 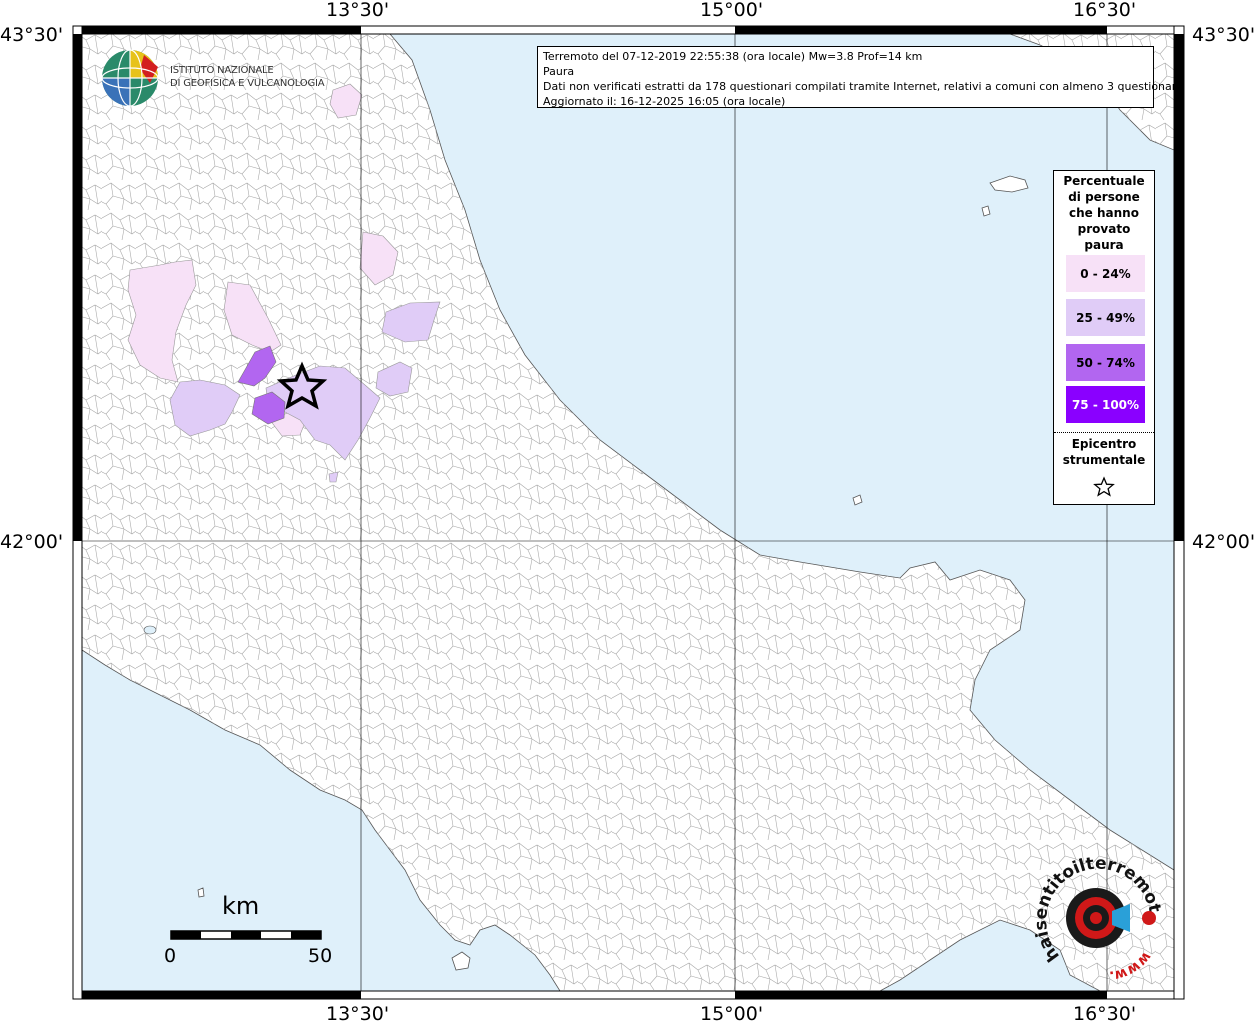 What do you see at coordinates (32, 542) in the screenshot?
I see `coord-left-lat-2: 42°00'` at bounding box center [32, 542].